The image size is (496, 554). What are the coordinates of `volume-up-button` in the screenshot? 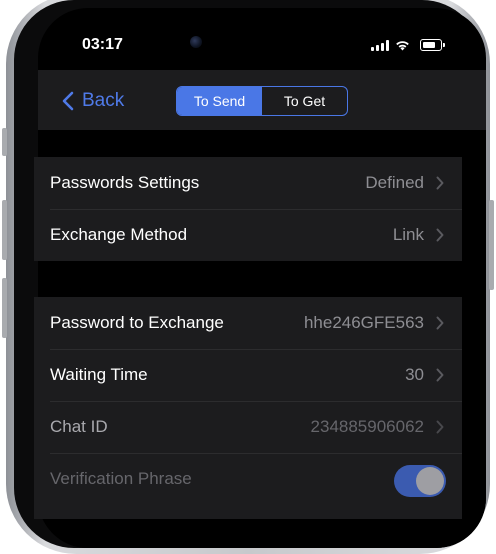 It's located at (4, 230).